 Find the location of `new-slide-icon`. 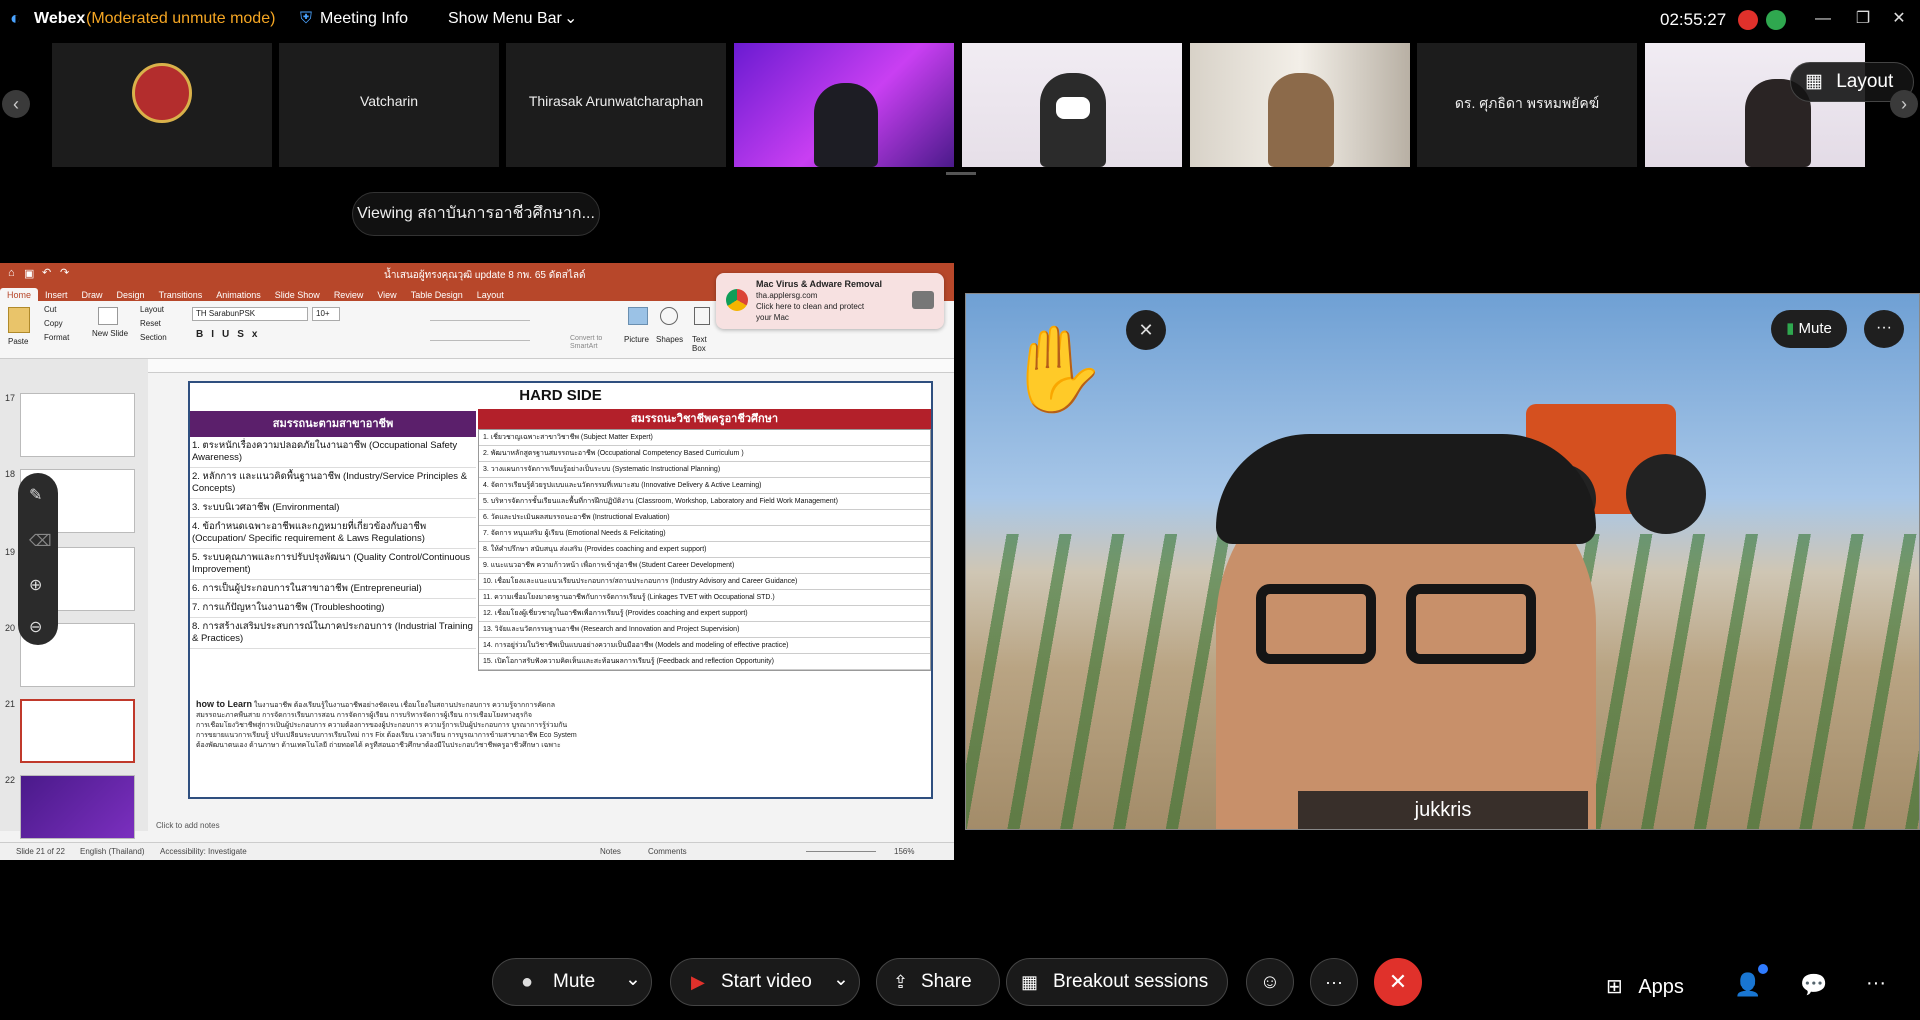

new-slide-icon is located at coordinates (108, 316).